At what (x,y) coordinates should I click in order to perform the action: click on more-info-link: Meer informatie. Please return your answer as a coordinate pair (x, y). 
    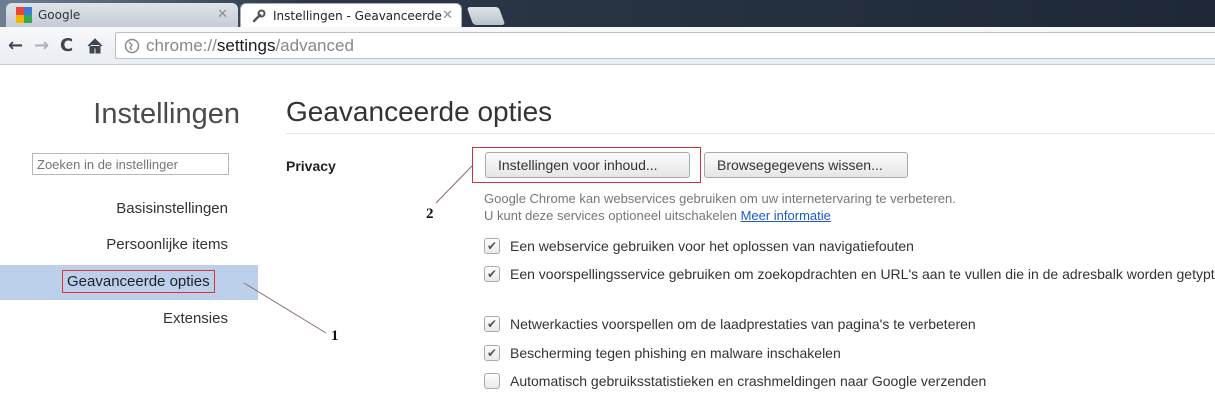
    Looking at the image, I should click on (786, 215).